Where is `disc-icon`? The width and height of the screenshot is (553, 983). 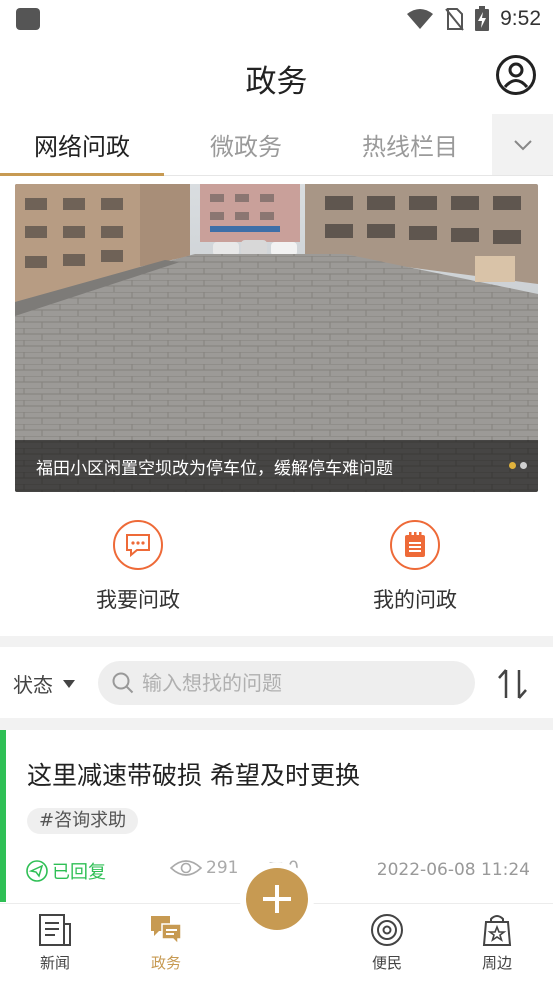 disc-icon is located at coordinates (387, 930).